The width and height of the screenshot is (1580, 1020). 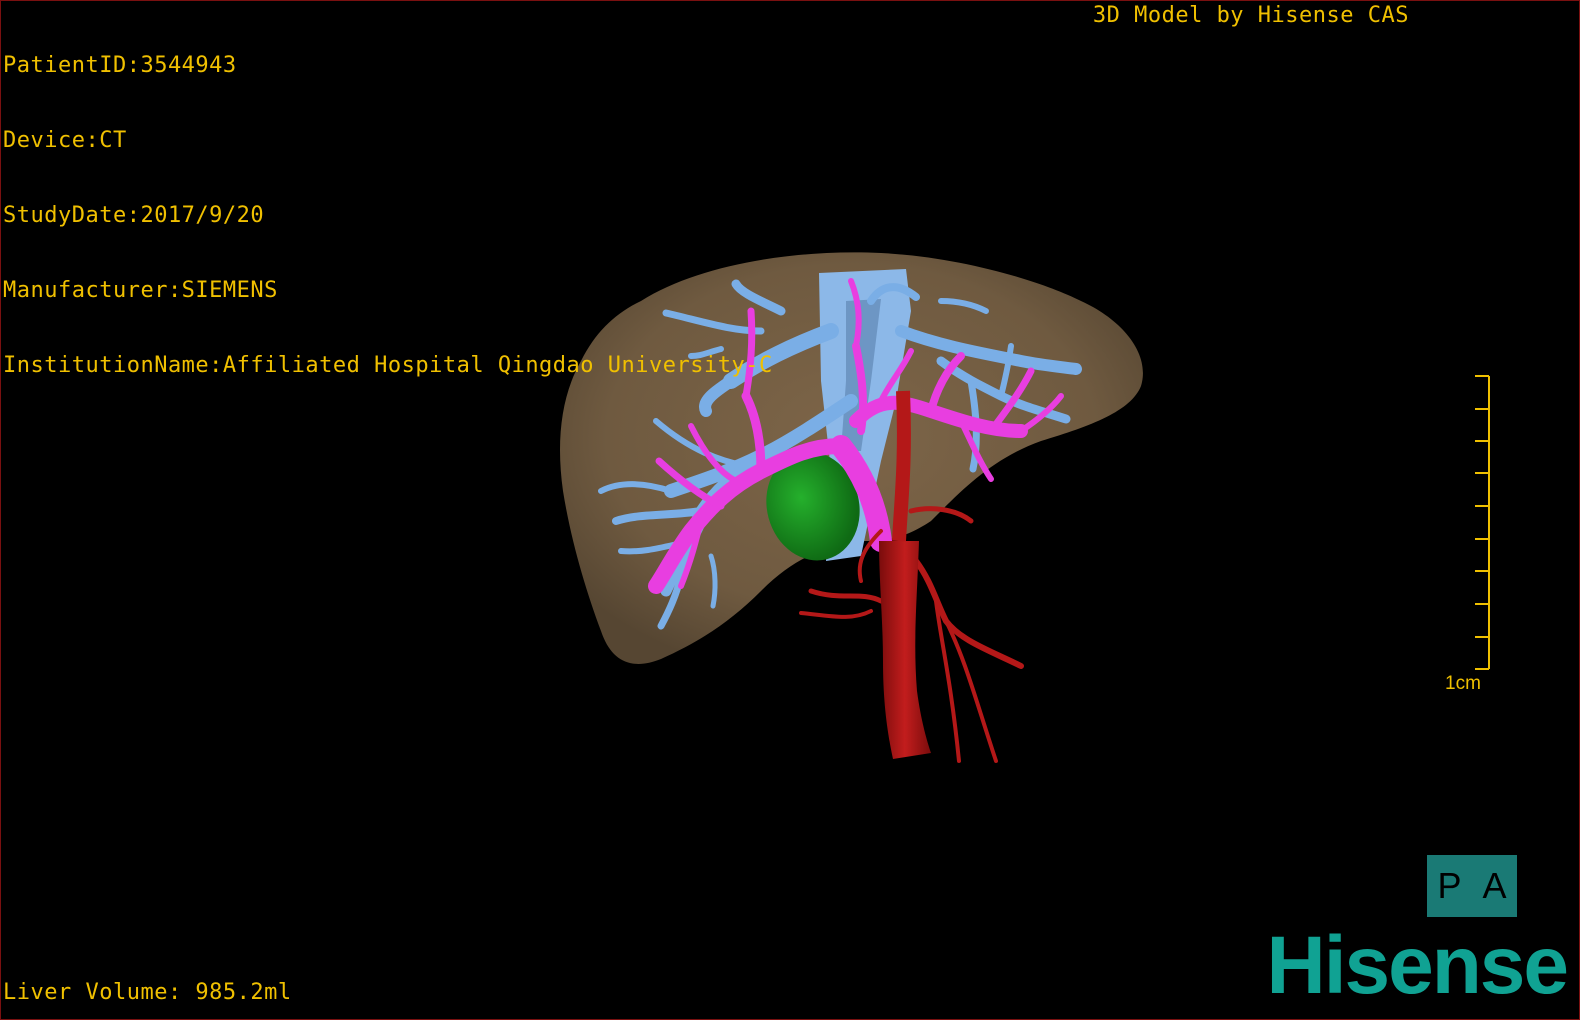 I want to click on orientation-cube: P A, so click(x=1472, y=886).